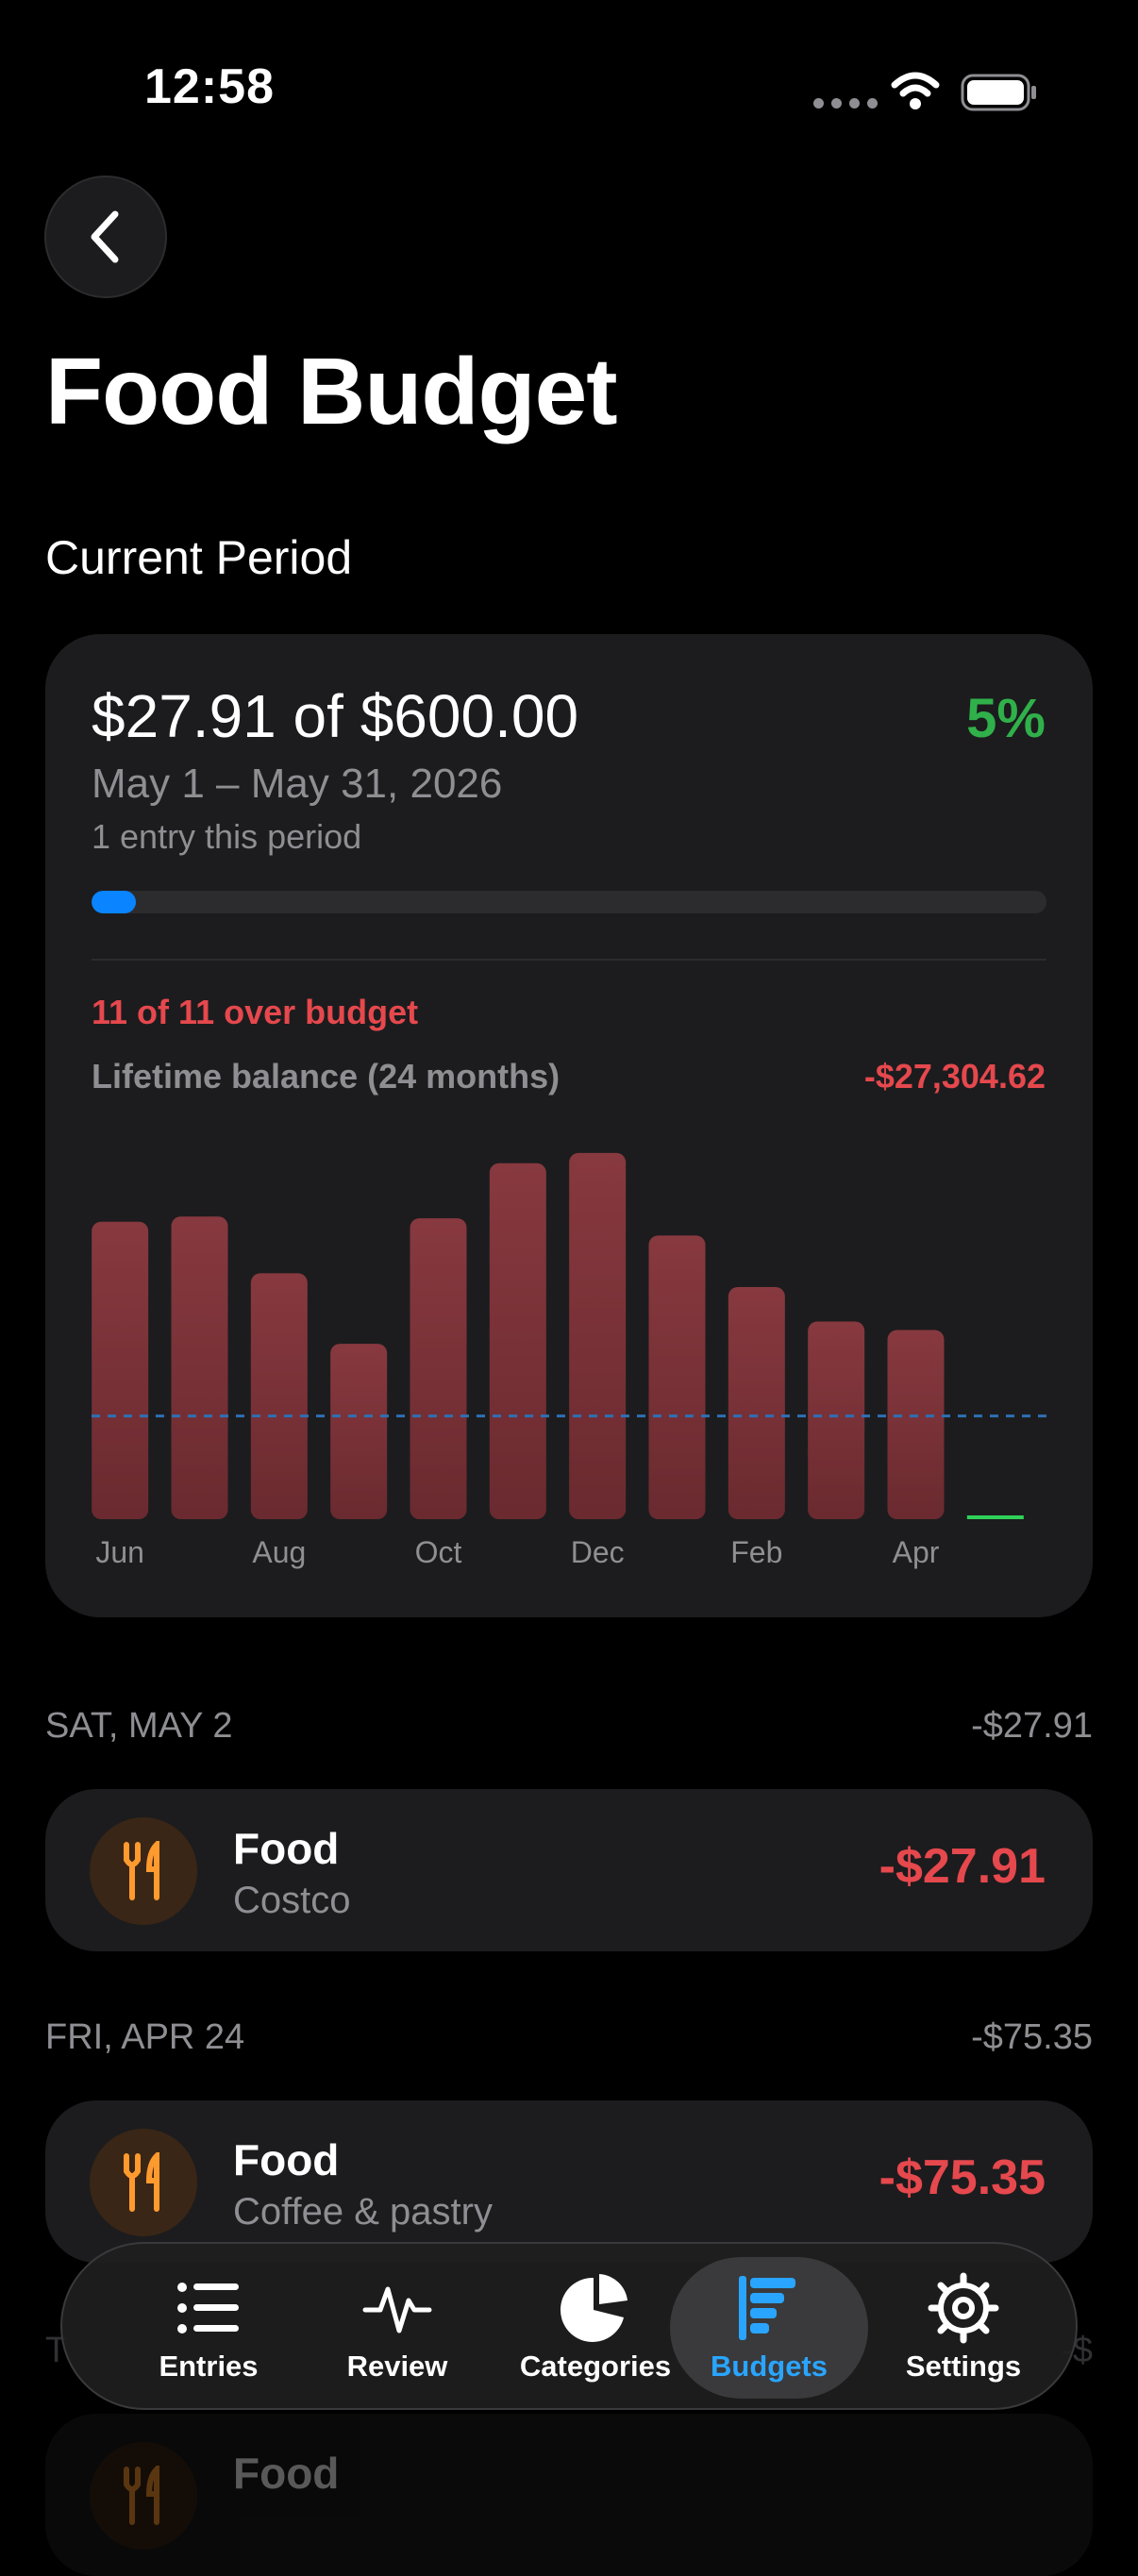 Image resolution: width=1138 pixels, height=2576 pixels. Describe the element at coordinates (756, 1552) in the screenshot. I see `chart-tick-label: Feb` at that location.